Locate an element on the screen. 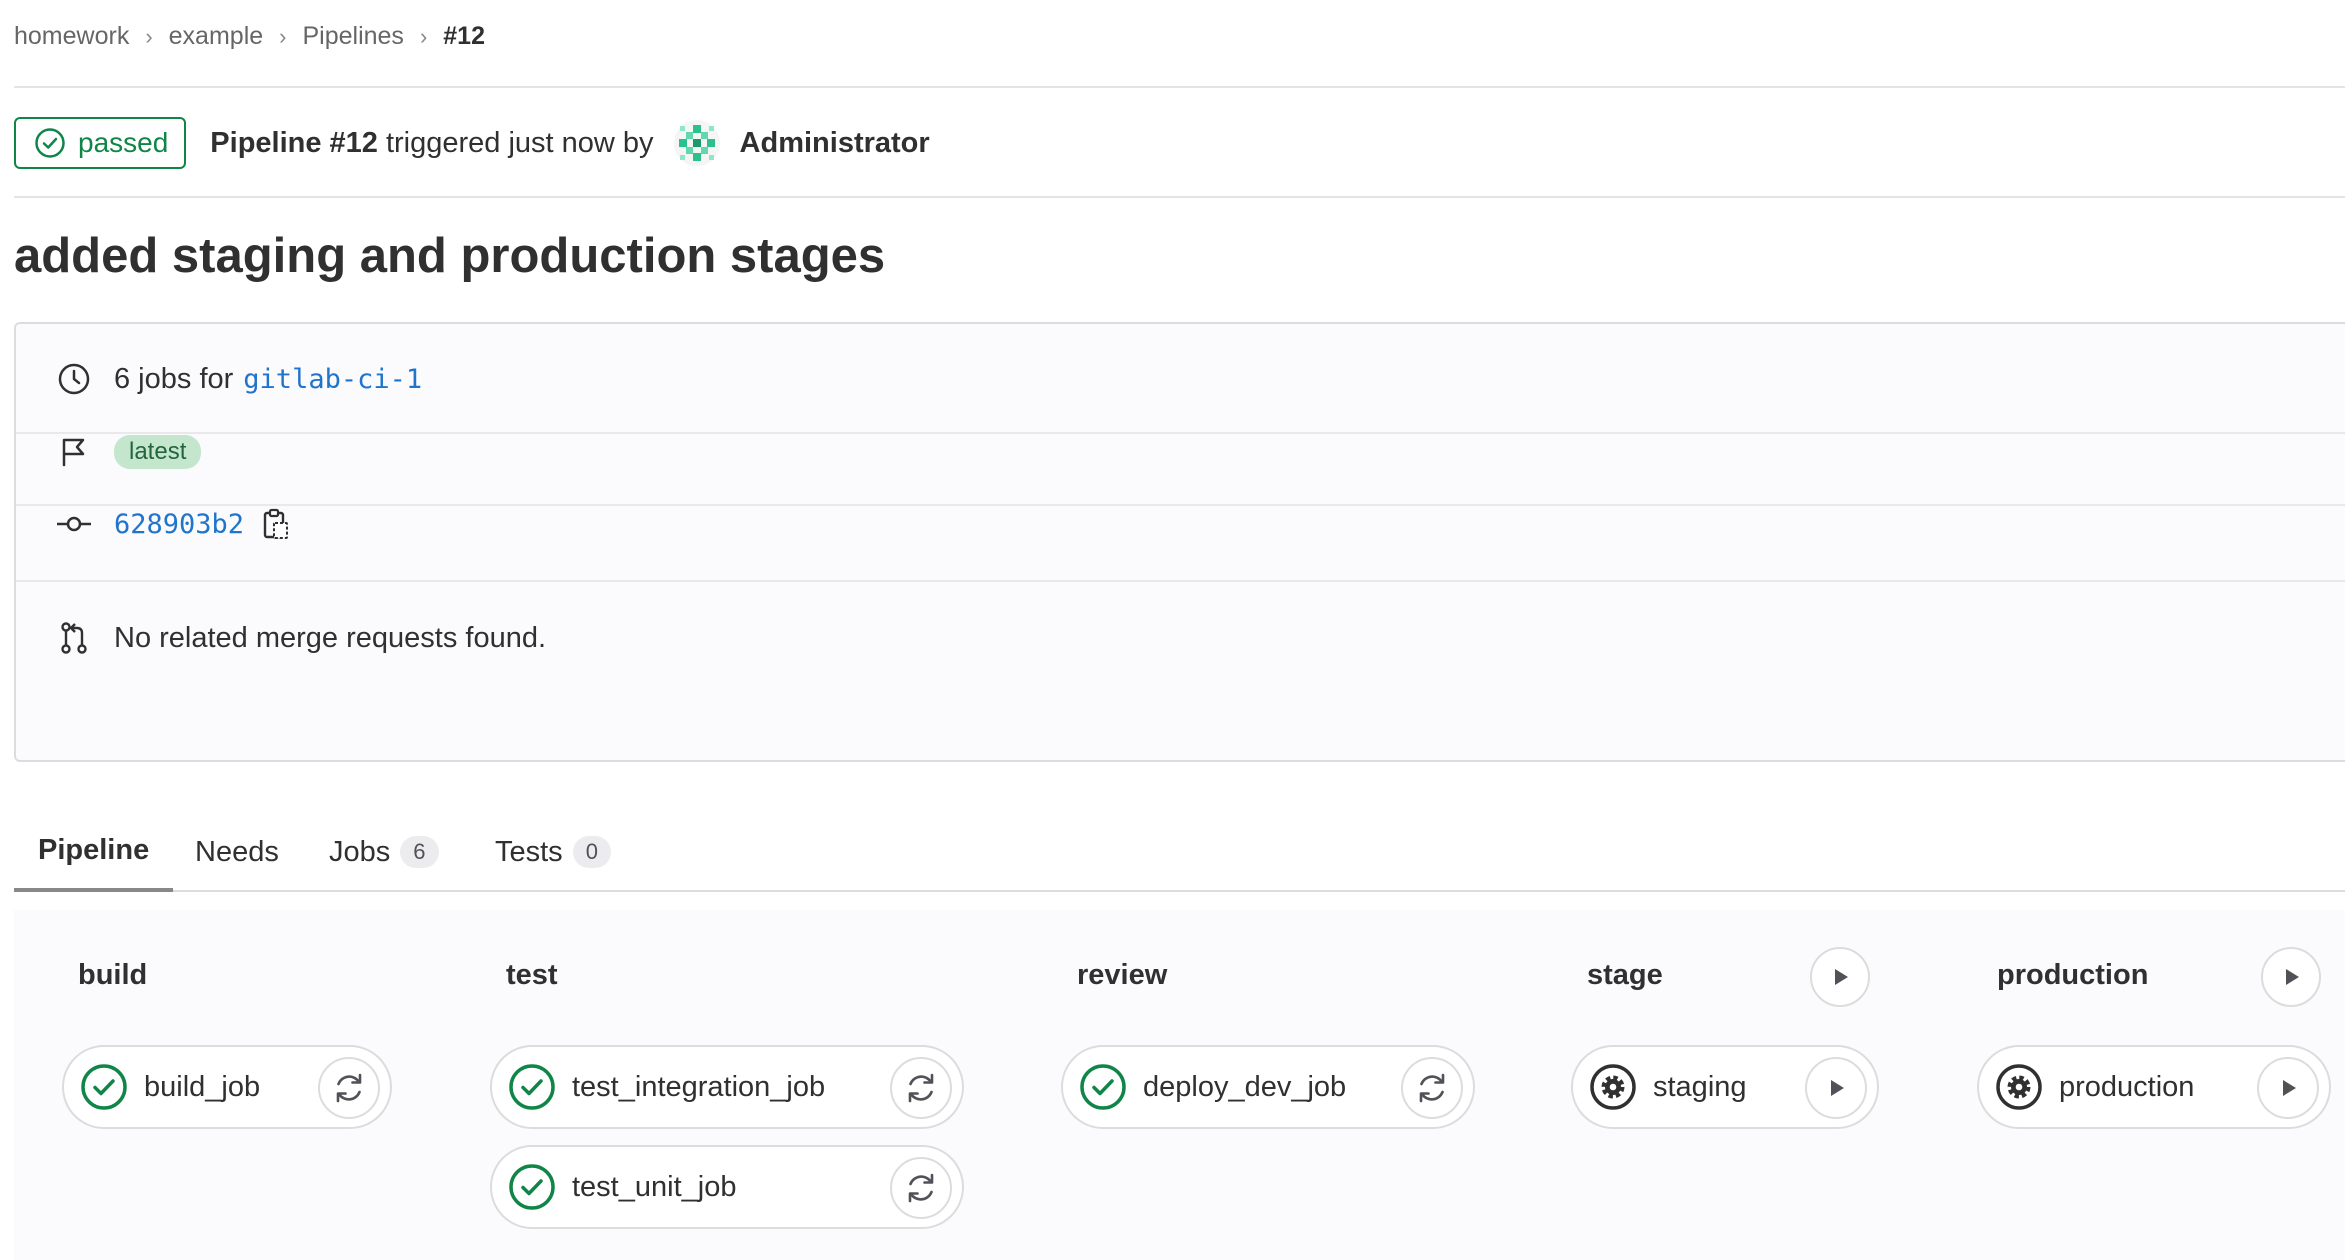 This screenshot has height=1260, width=2345. stage-title-build: build is located at coordinates (113, 975).